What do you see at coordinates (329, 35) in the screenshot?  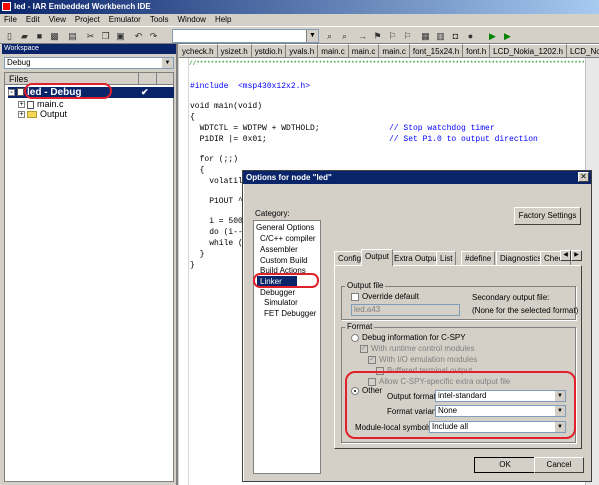 I see `find-icon: ⌕` at bounding box center [329, 35].